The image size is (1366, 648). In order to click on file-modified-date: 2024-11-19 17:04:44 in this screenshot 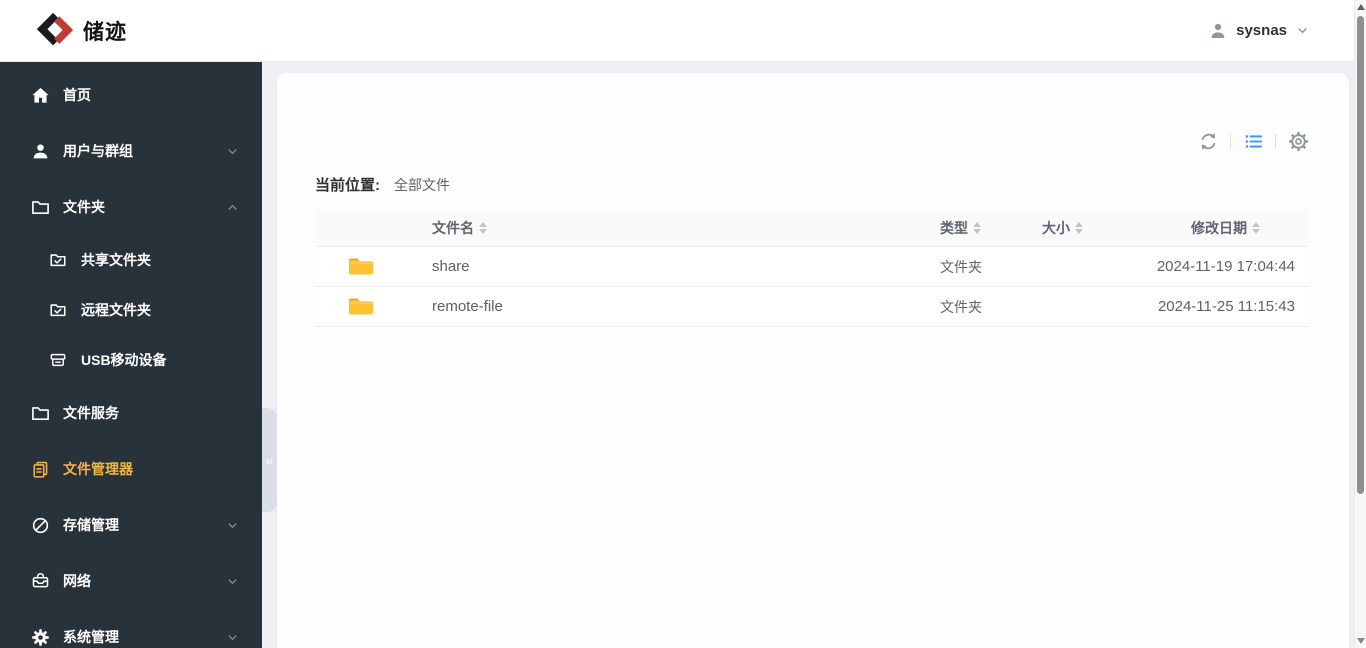, I will do `click(1225, 266)`.